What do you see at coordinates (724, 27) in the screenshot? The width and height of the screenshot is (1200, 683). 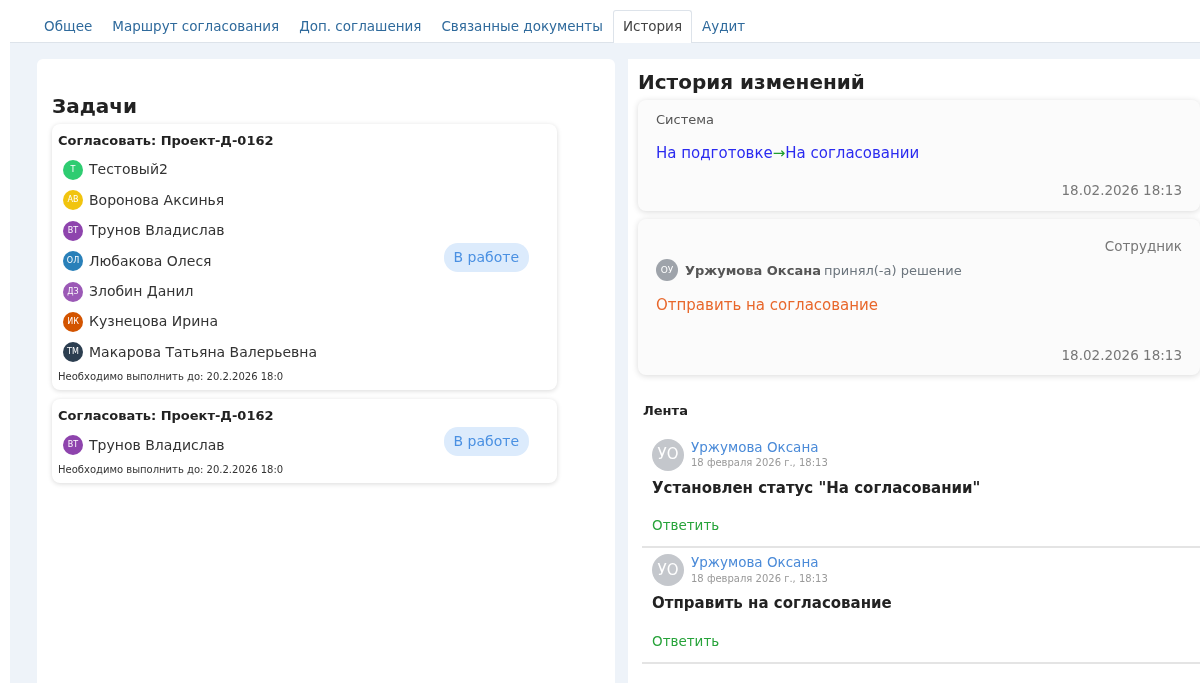 I see `tab: Аудит` at bounding box center [724, 27].